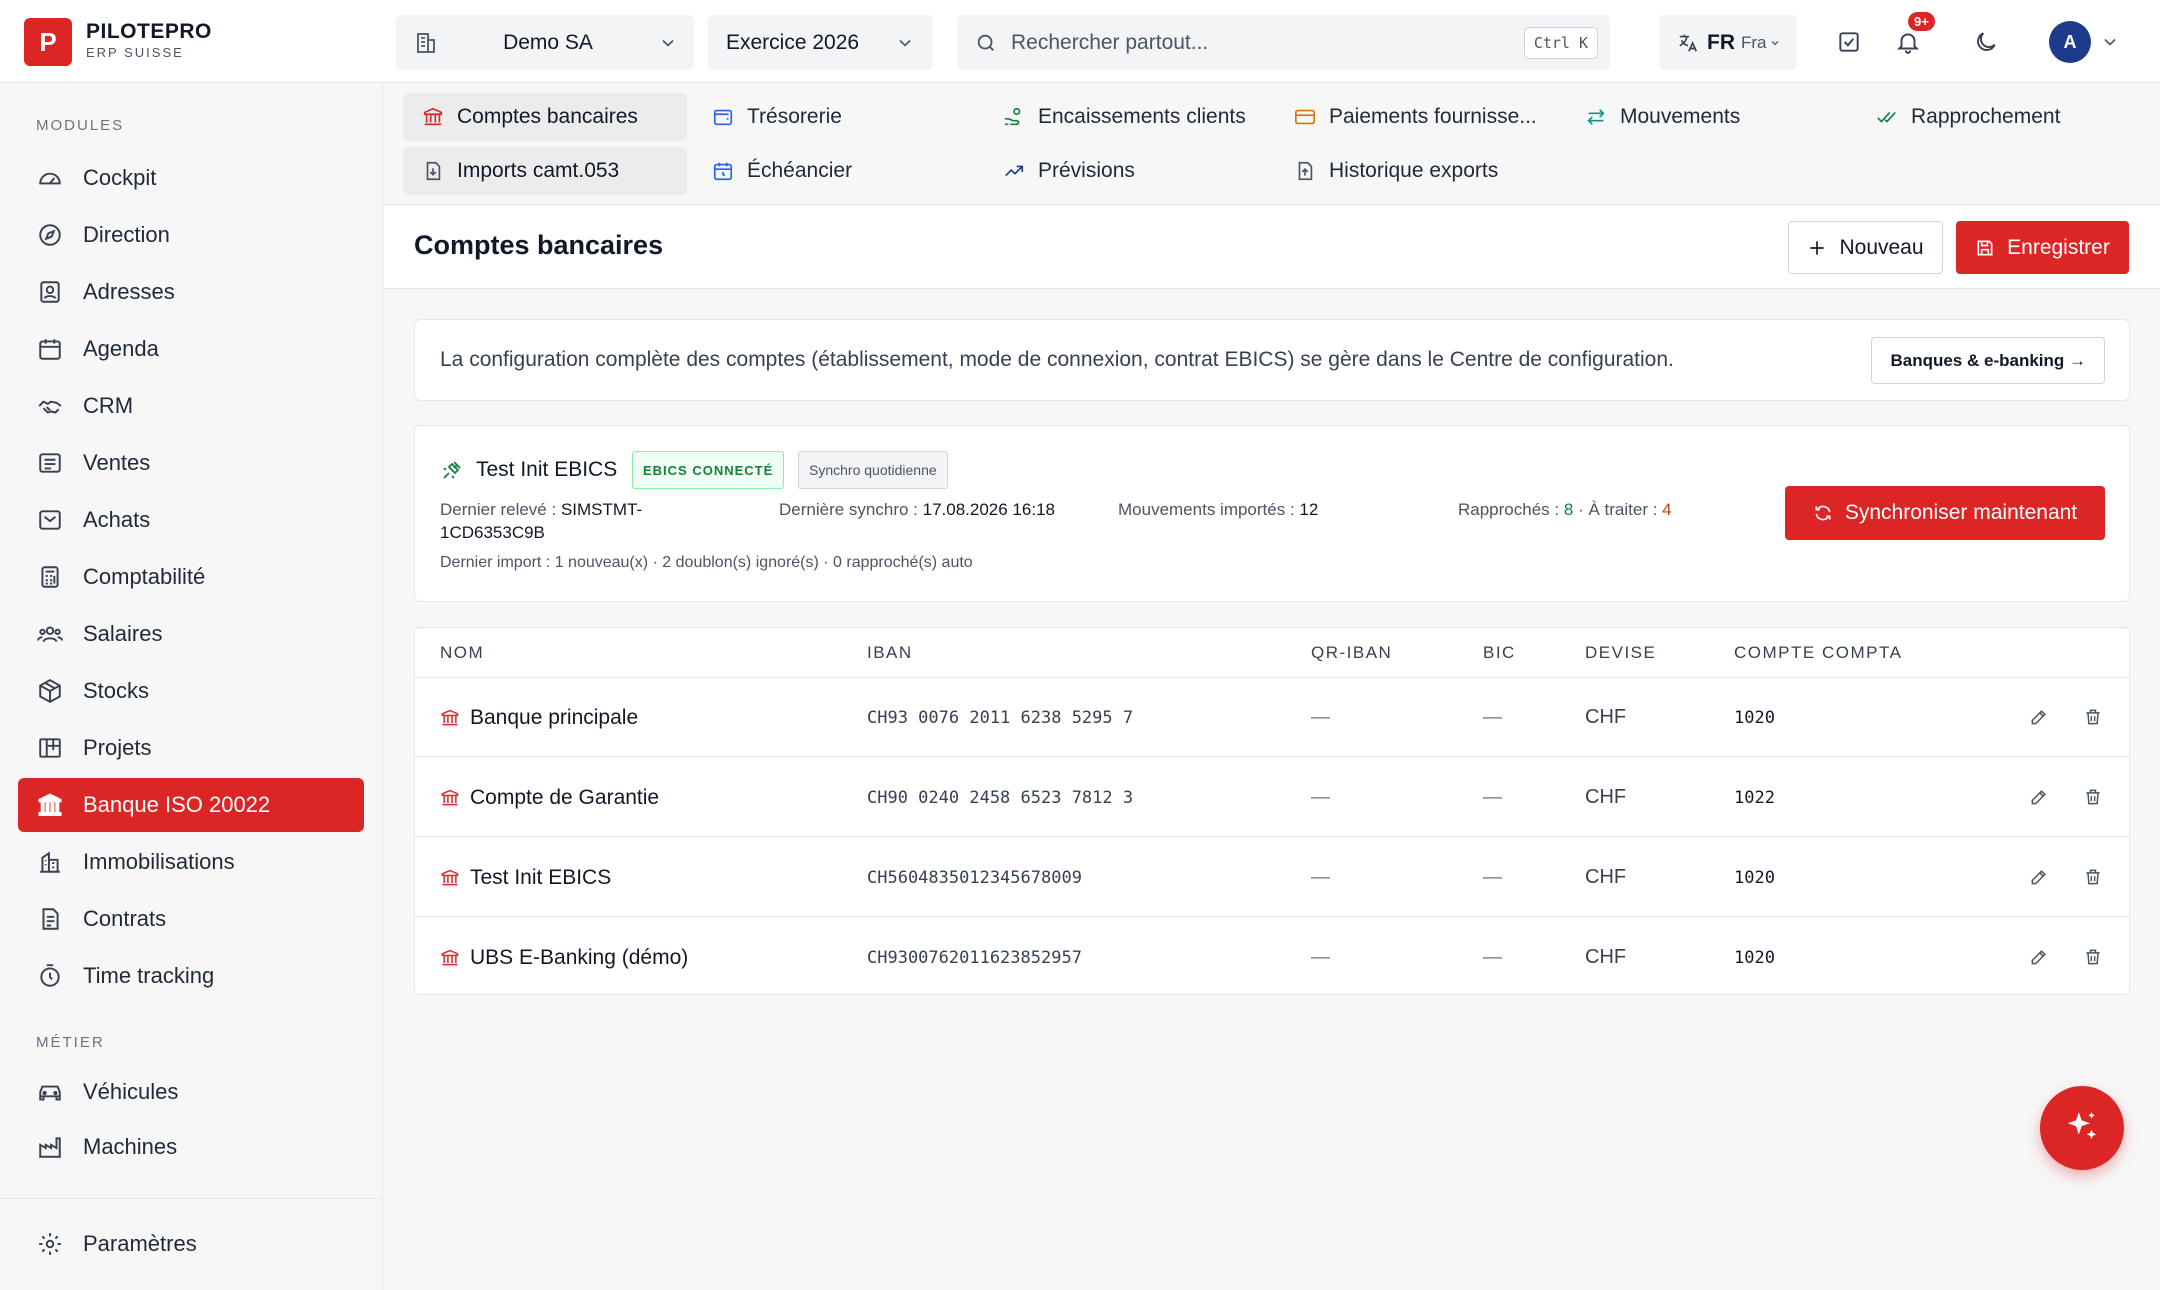 This screenshot has width=2160, height=1290. What do you see at coordinates (1818, 653) in the screenshot?
I see `column-header: COMPTE COMPTA` at bounding box center [1818, 653].